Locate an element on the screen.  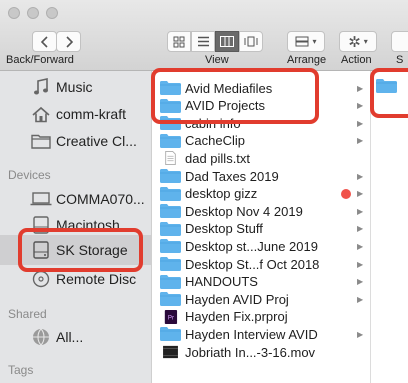
chevron-left-icon is located at coordinates (44, 41).